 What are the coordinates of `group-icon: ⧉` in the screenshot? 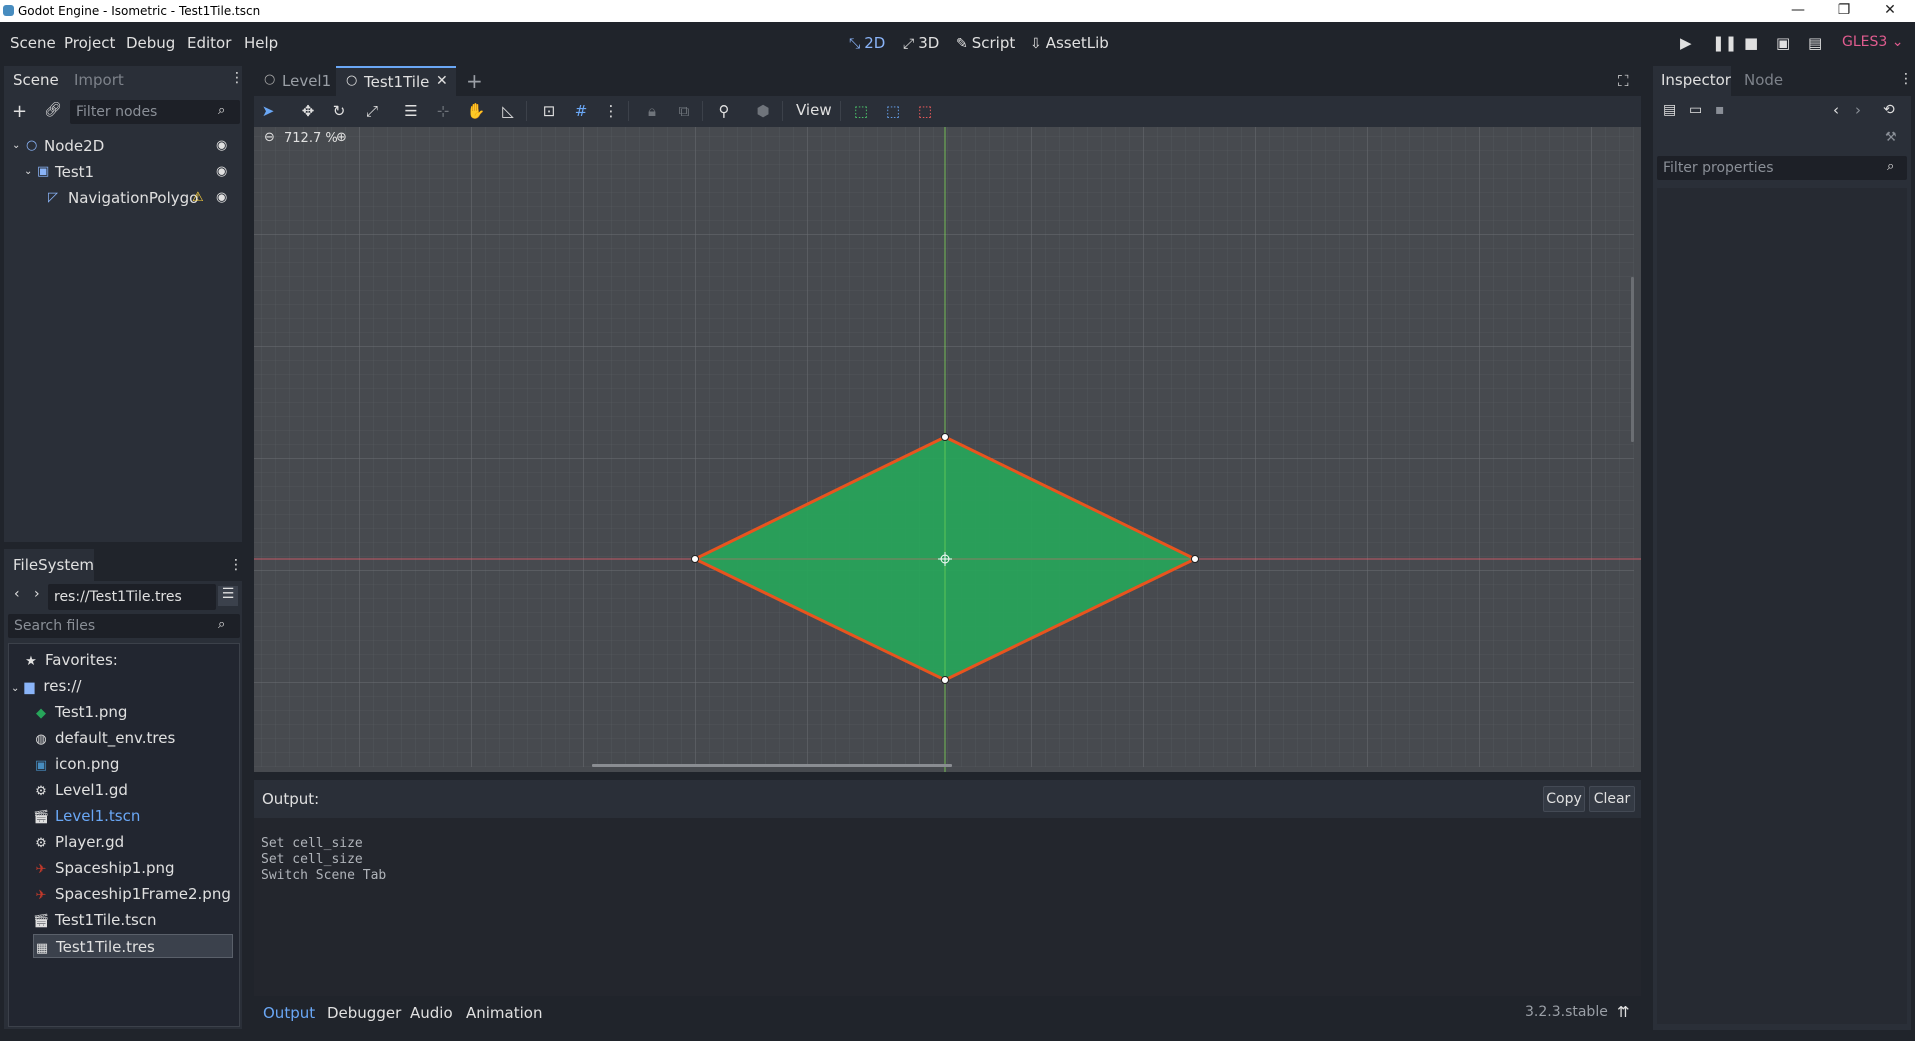 It's located at (684, 111).